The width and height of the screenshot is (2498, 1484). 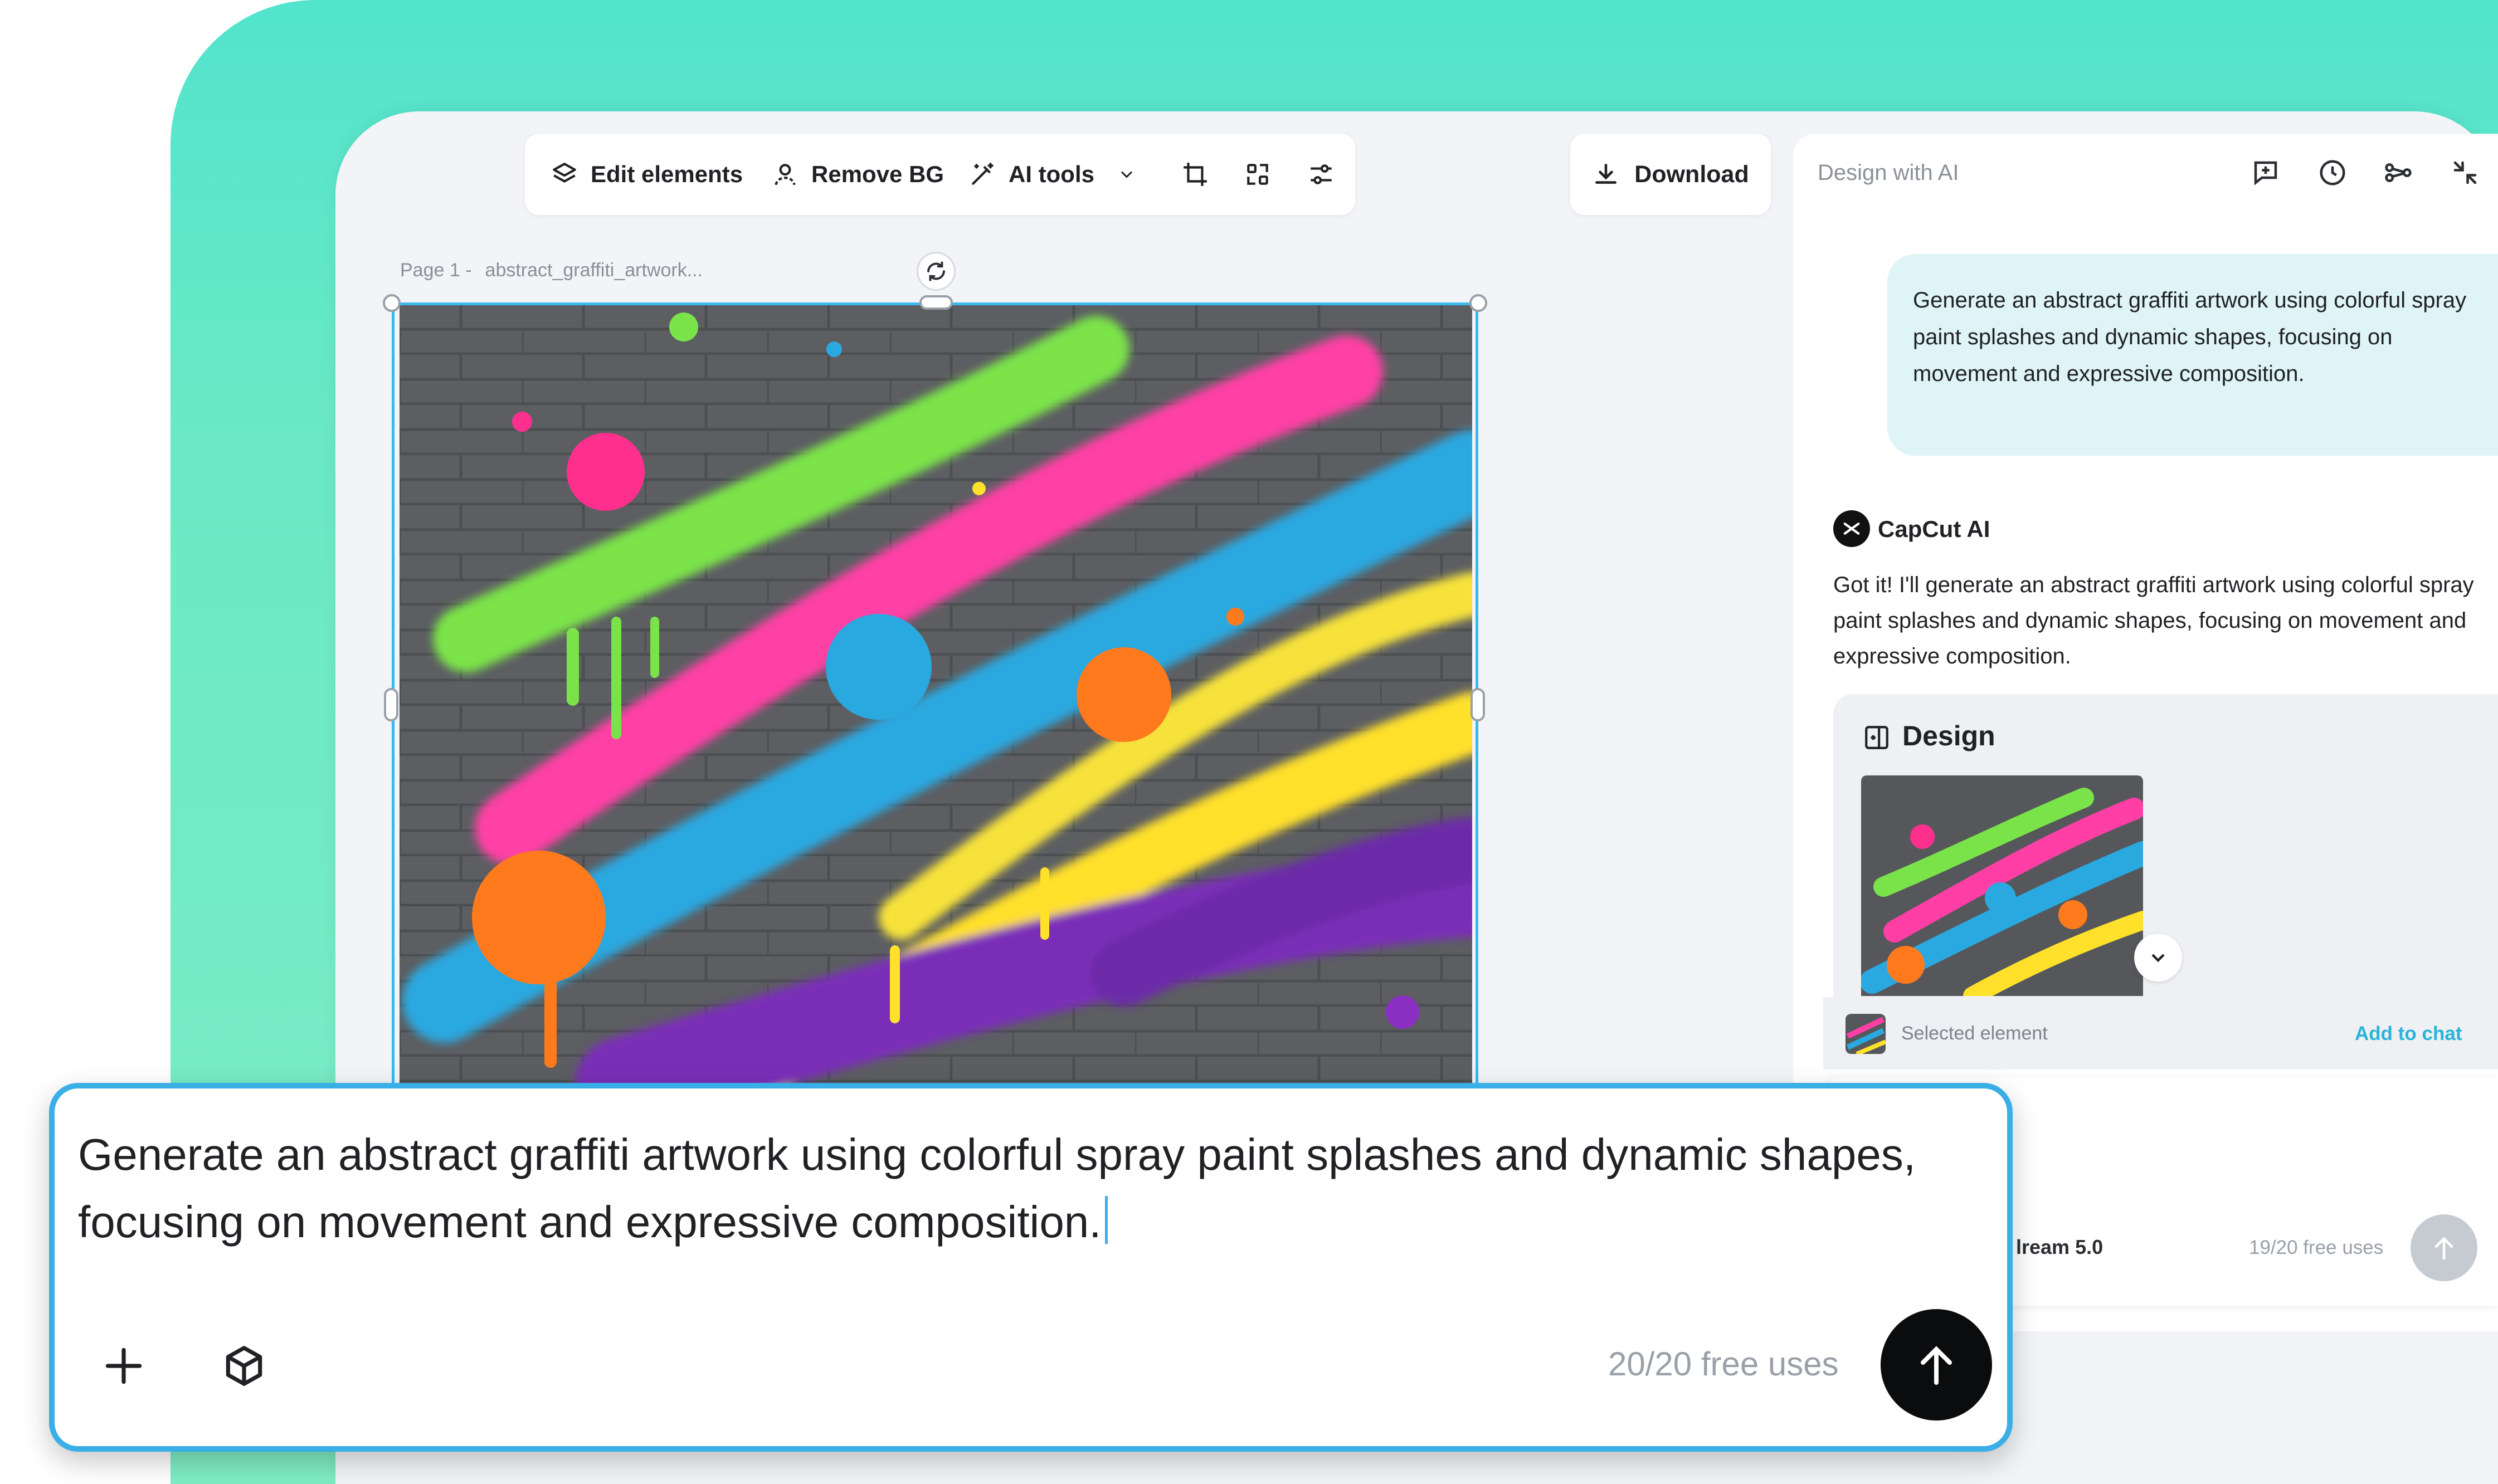 I want to click on page-number: Page 1 -, so click(x=436, y=270).